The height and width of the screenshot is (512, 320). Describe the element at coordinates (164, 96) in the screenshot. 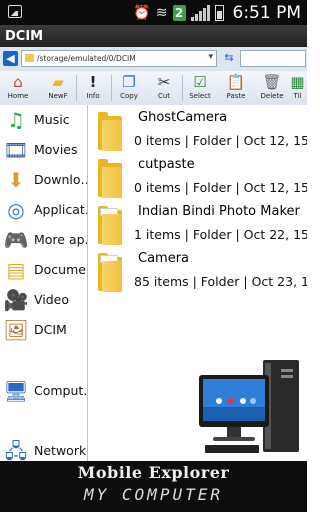

I see `cut-label: Cut` at that location.